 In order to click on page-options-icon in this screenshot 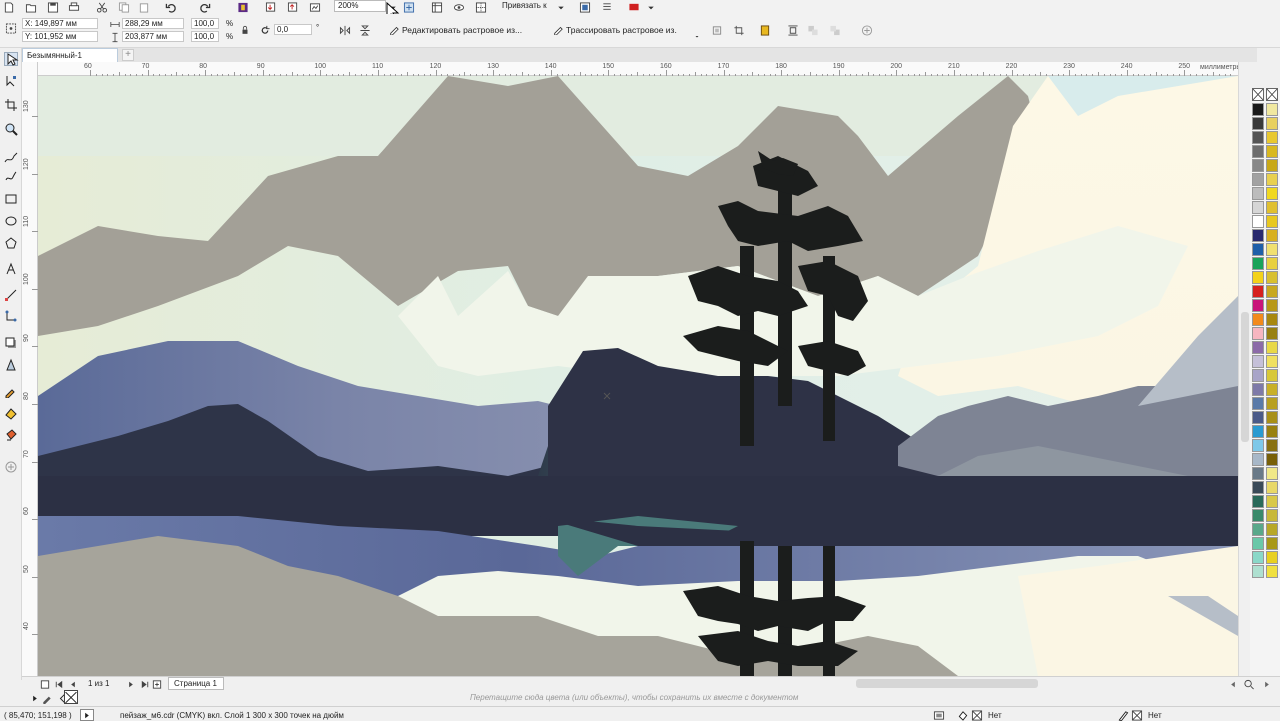, I will do `click(45, 684)`.